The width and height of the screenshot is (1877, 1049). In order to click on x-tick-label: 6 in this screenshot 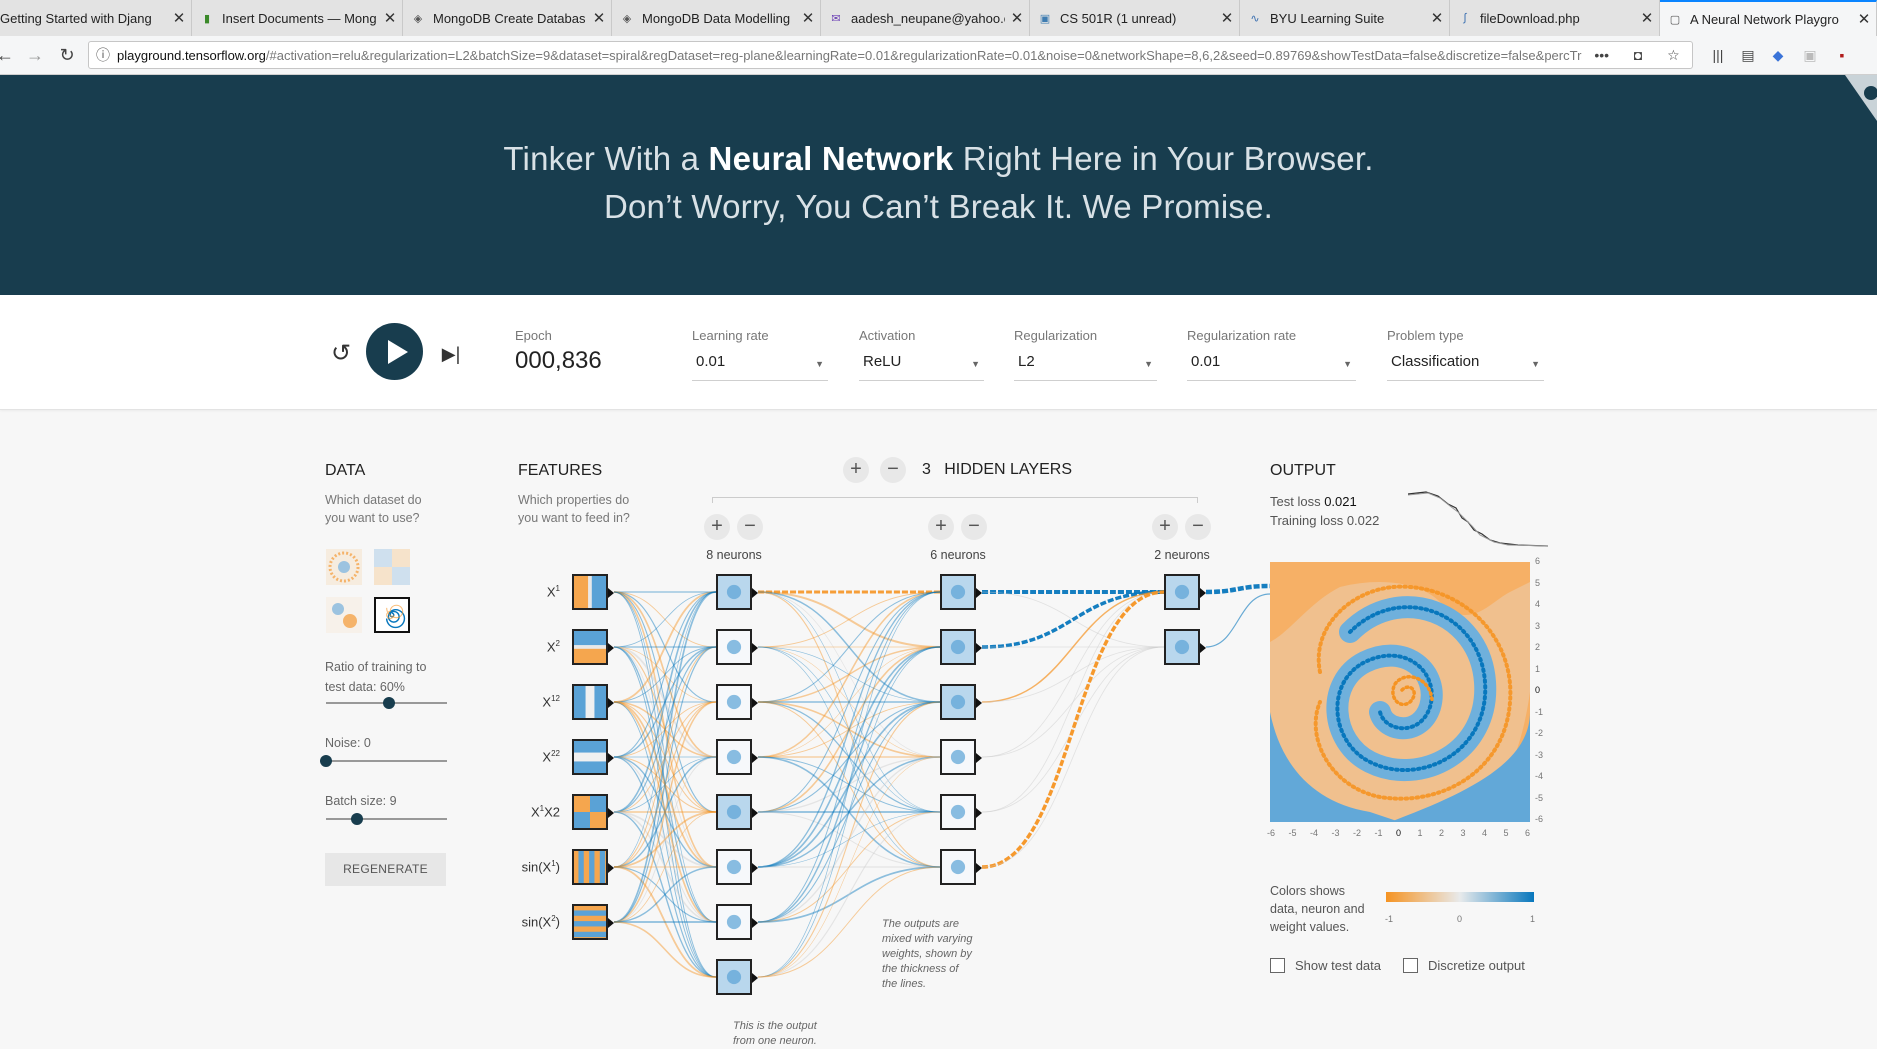, I will do `click(1528, 833)`.